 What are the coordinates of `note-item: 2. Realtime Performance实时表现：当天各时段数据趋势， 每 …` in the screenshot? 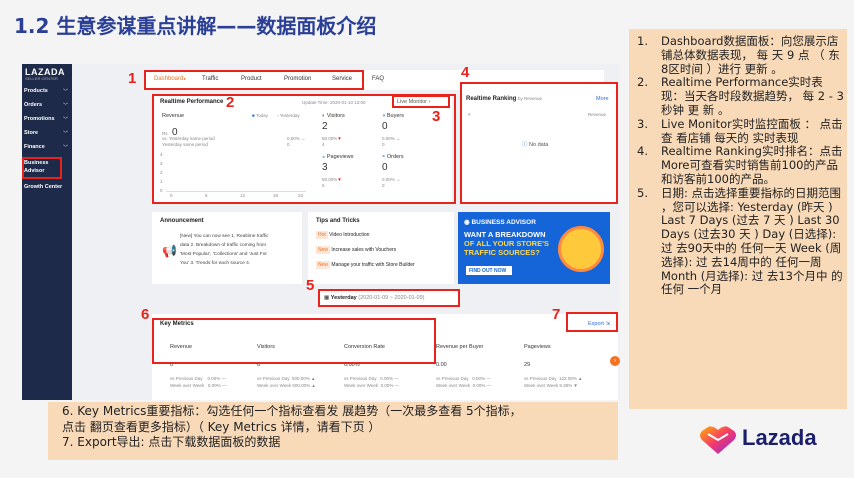 It's located at (740, 96).